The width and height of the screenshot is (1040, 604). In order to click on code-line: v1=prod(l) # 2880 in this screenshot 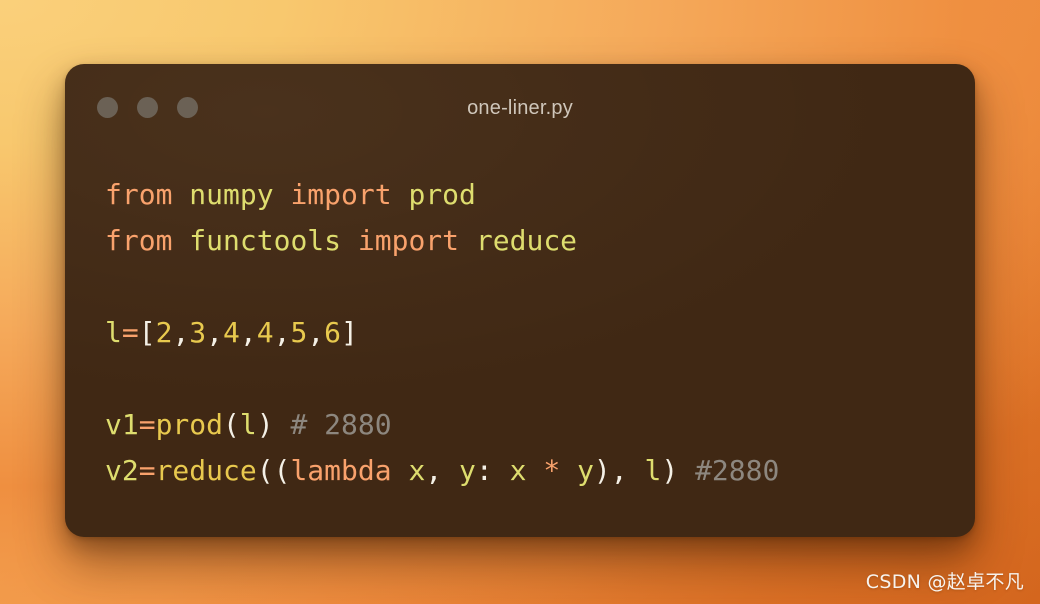, I will do `click(528, 425)`.